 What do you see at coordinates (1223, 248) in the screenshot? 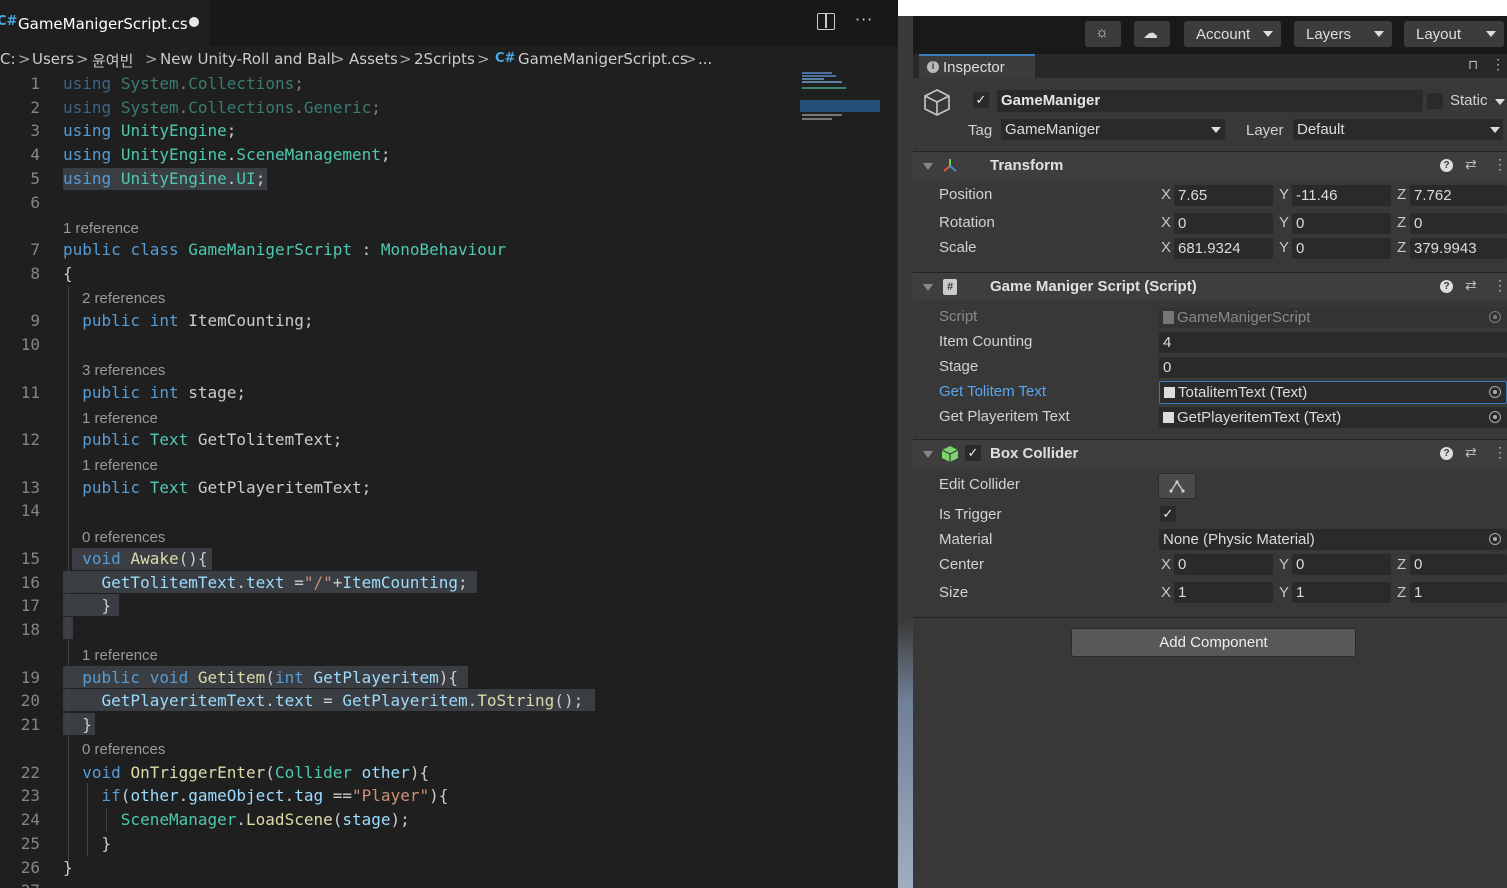
I see `scale-x-field: 681.9324` at bounding box center [1223, 248].